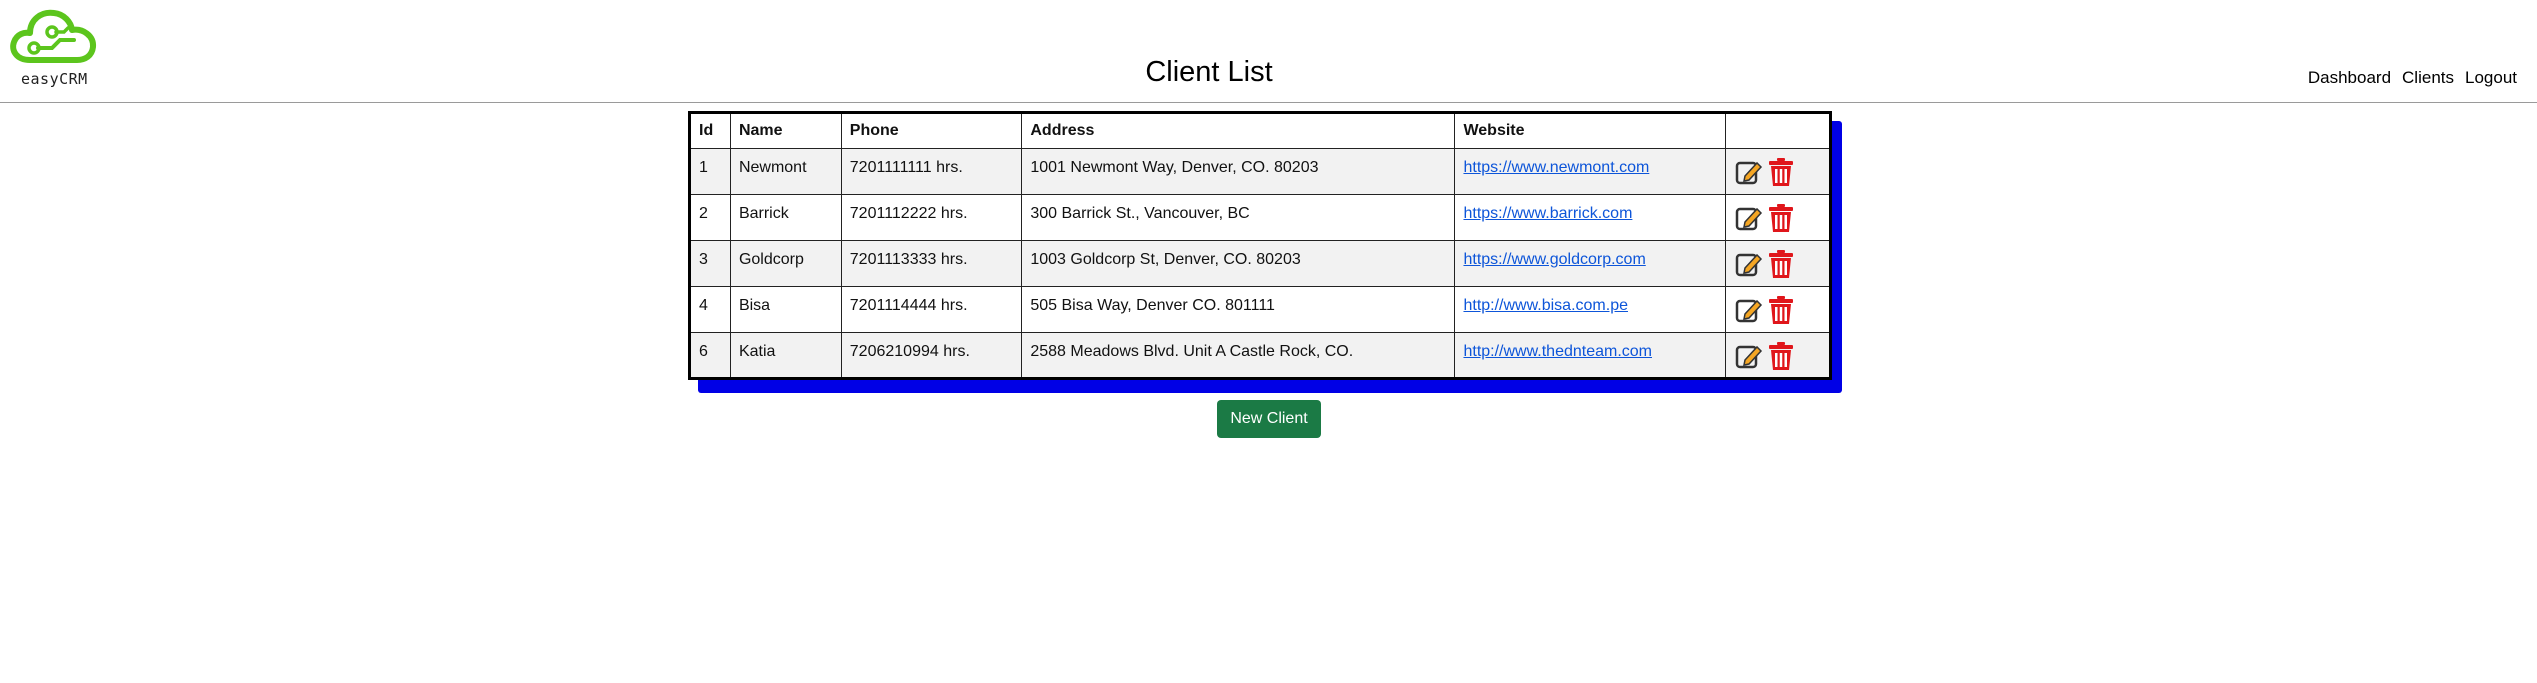  Describe the element at coordinates (785, 130) in the screenshot. I see `column-header-name: Name` at that location.